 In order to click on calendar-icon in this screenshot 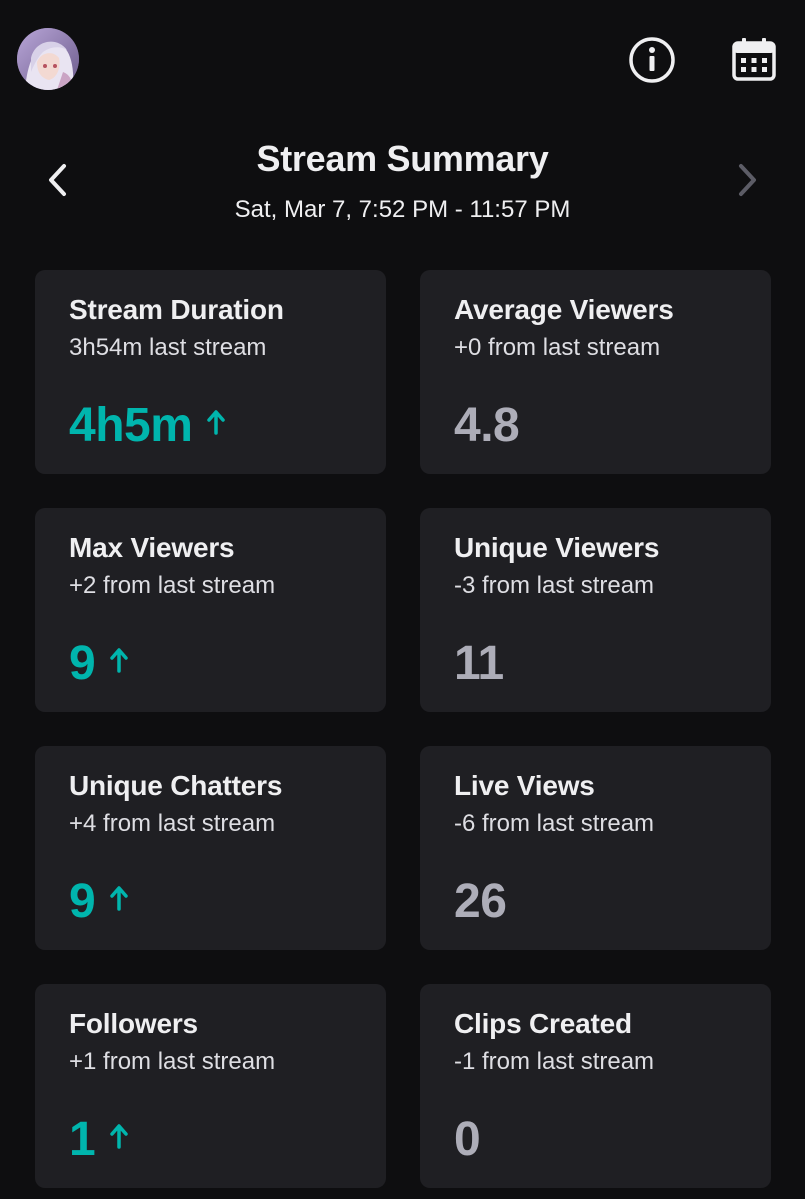, I will do `click(754, 59)`.